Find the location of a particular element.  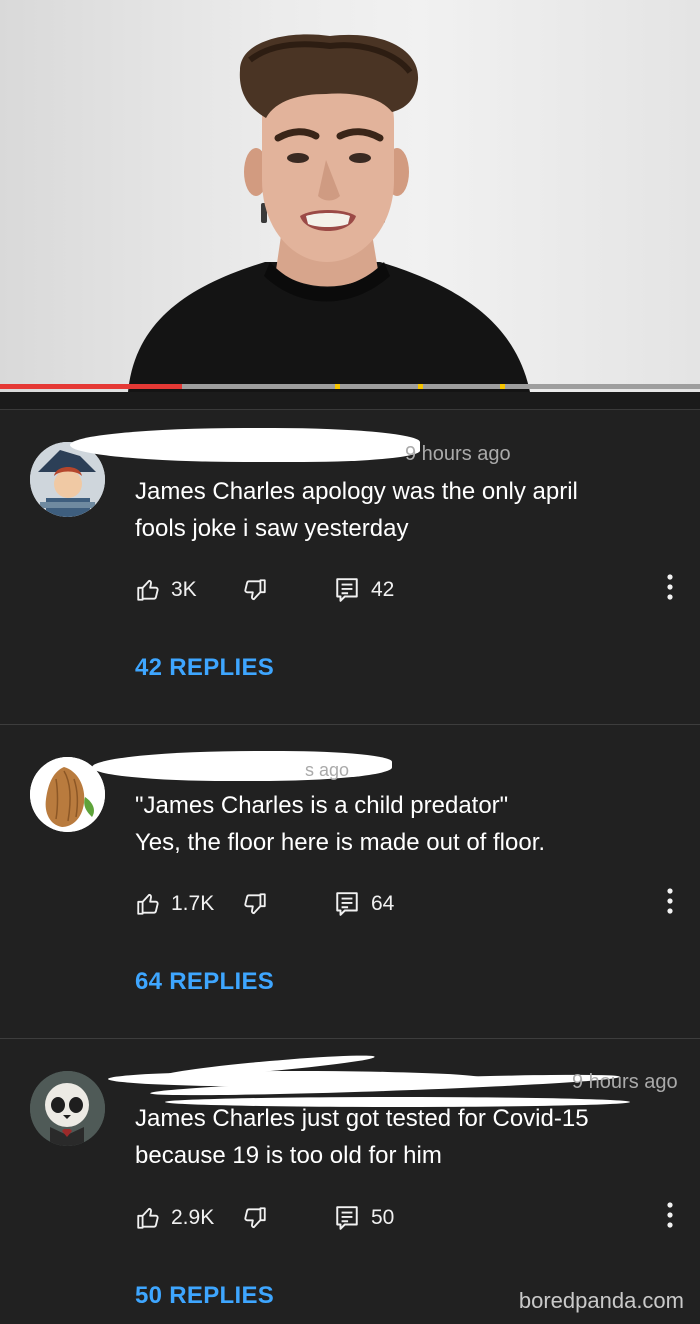

like-button: 2.9K is located at coordinates (174, 1218).